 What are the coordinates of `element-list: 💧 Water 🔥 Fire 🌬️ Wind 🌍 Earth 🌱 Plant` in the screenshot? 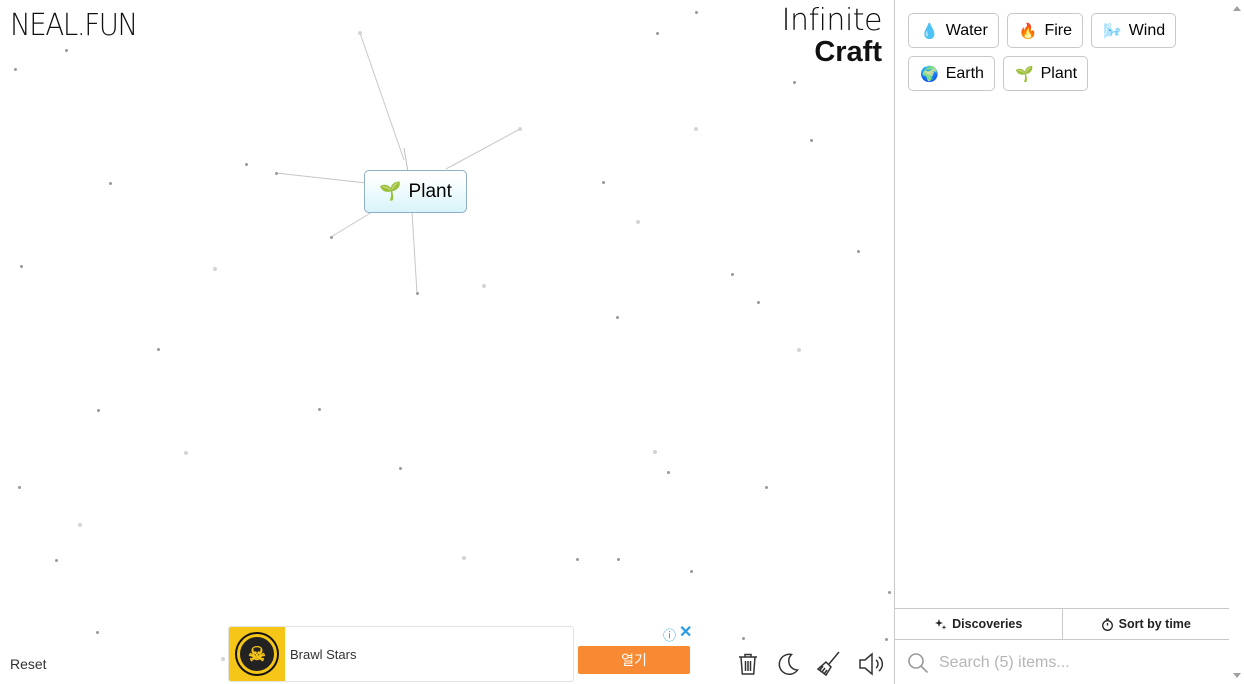 It's located at (1073, 52).